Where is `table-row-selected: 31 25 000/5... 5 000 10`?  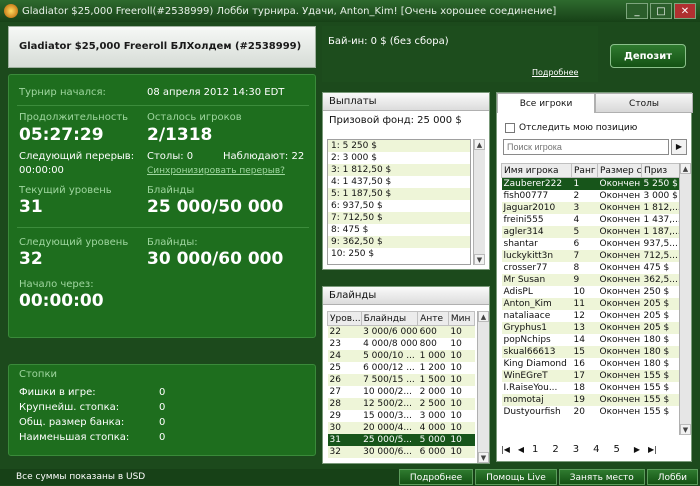 table-row-selected: 31 25 000/5... 5 000 10 is located at coordinates (401, 439).